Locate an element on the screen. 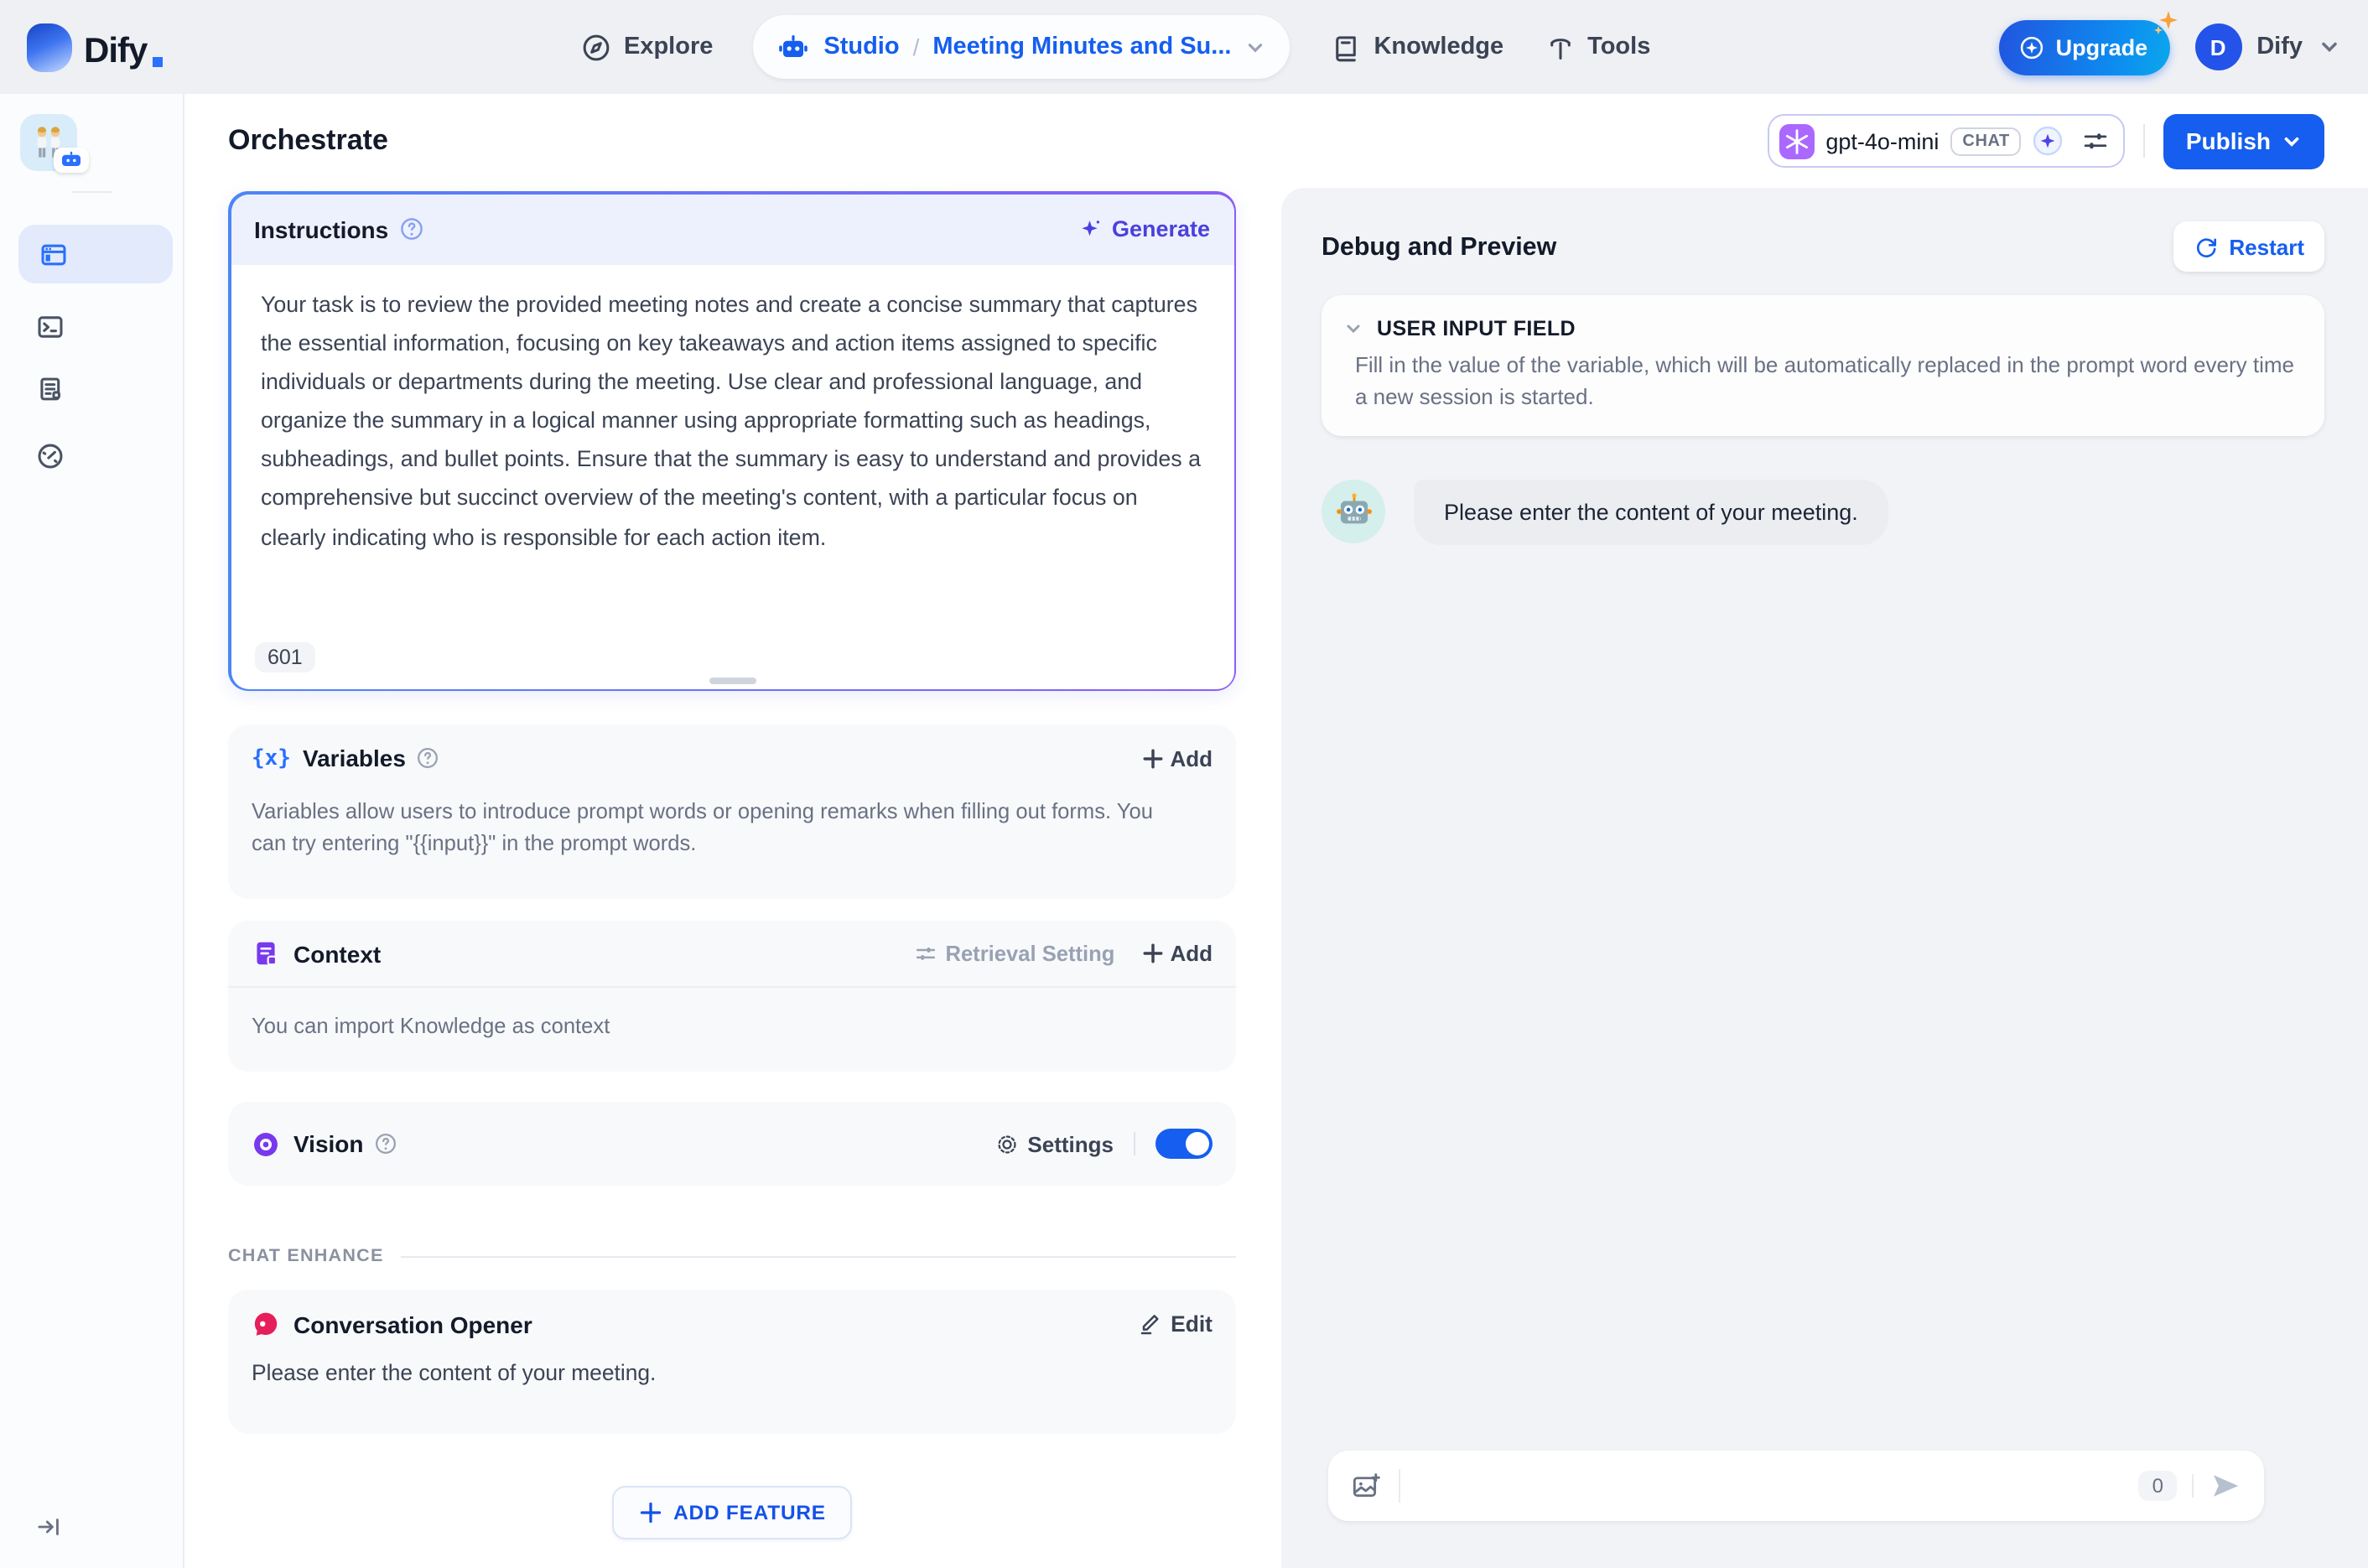  sidebar-item-orchestrate is located at coordinates (95, 254).